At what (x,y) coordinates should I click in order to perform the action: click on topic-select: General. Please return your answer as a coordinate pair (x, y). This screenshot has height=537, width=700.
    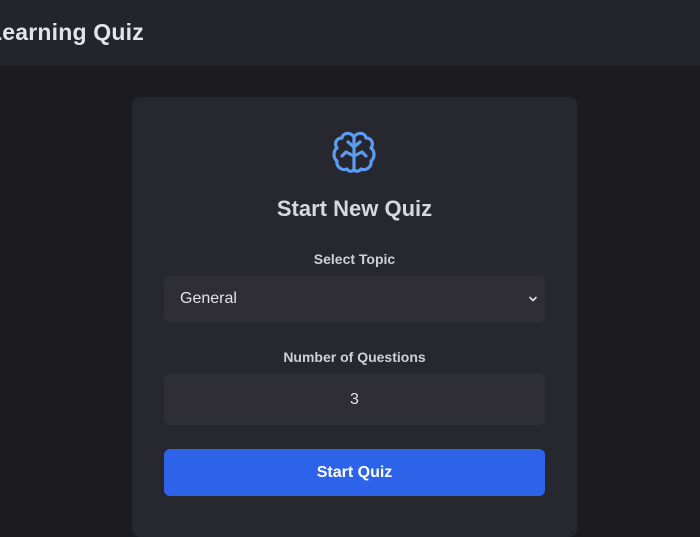
    Looking at the image, I should click on (354, 299).